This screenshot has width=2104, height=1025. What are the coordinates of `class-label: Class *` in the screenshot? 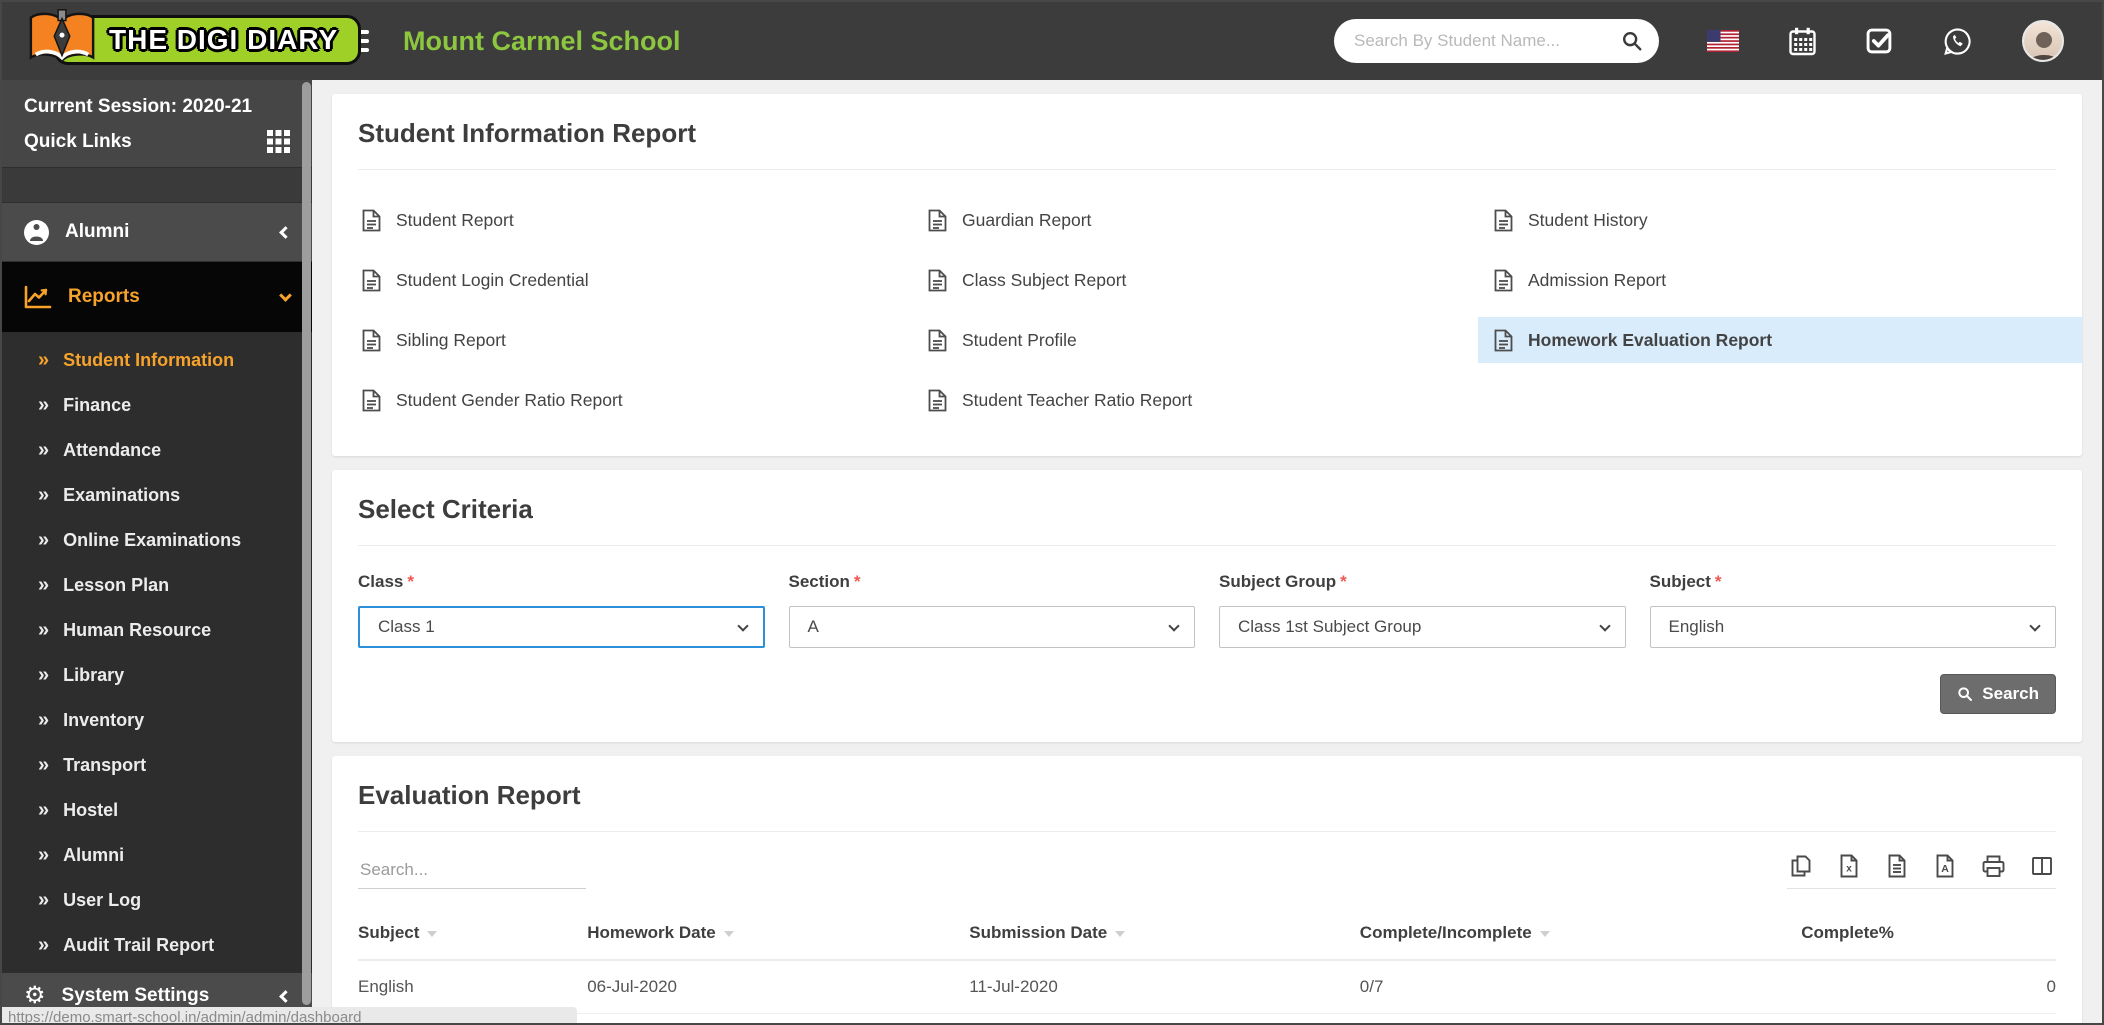 It's located at (386, 581).